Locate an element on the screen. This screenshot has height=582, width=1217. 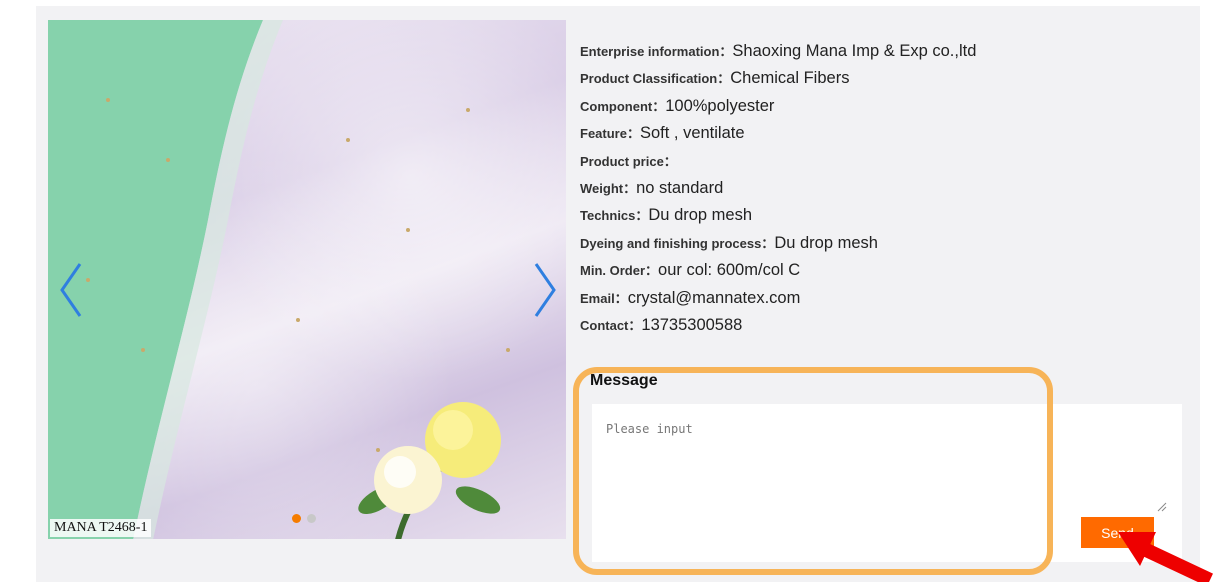
chevron-right-icon is located at coordinates (545, 290).